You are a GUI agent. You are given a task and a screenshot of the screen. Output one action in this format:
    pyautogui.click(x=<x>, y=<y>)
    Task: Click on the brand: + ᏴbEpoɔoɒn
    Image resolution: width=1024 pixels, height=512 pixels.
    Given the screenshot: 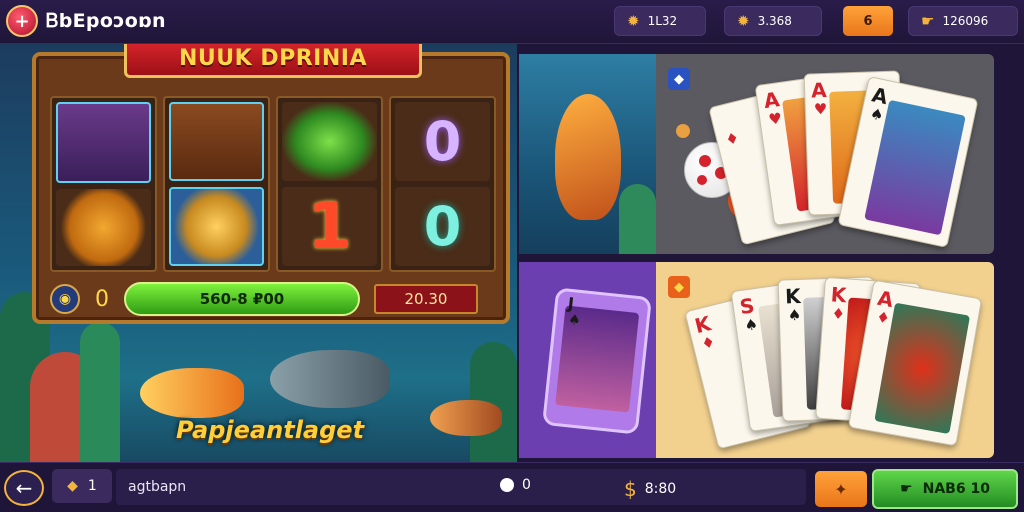 What is the action you would take?
    pyautogui.click(x=86, y=21)
    